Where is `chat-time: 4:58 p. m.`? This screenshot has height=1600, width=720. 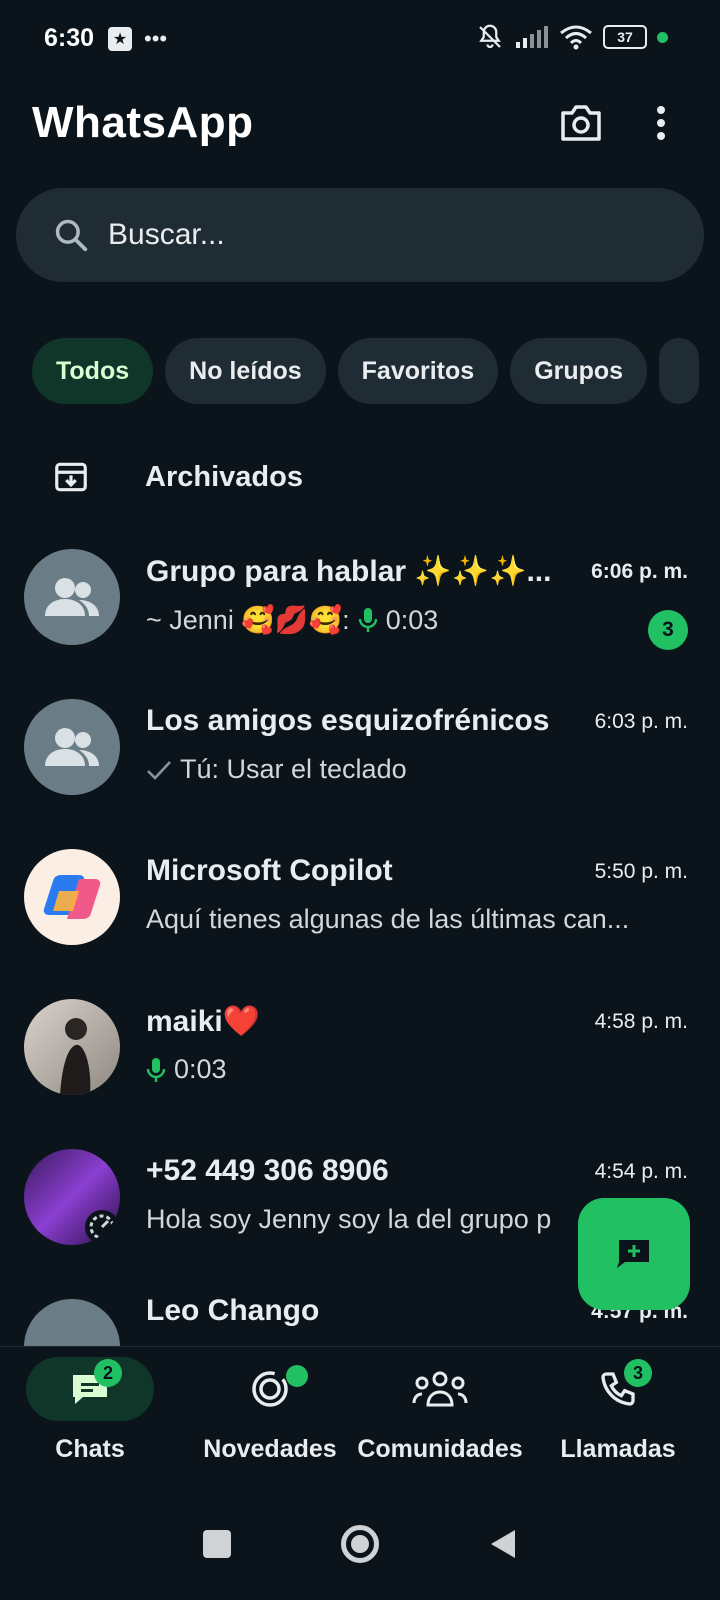 chat-time: 4:58 p. m. is located at coordinates (641, 1021).